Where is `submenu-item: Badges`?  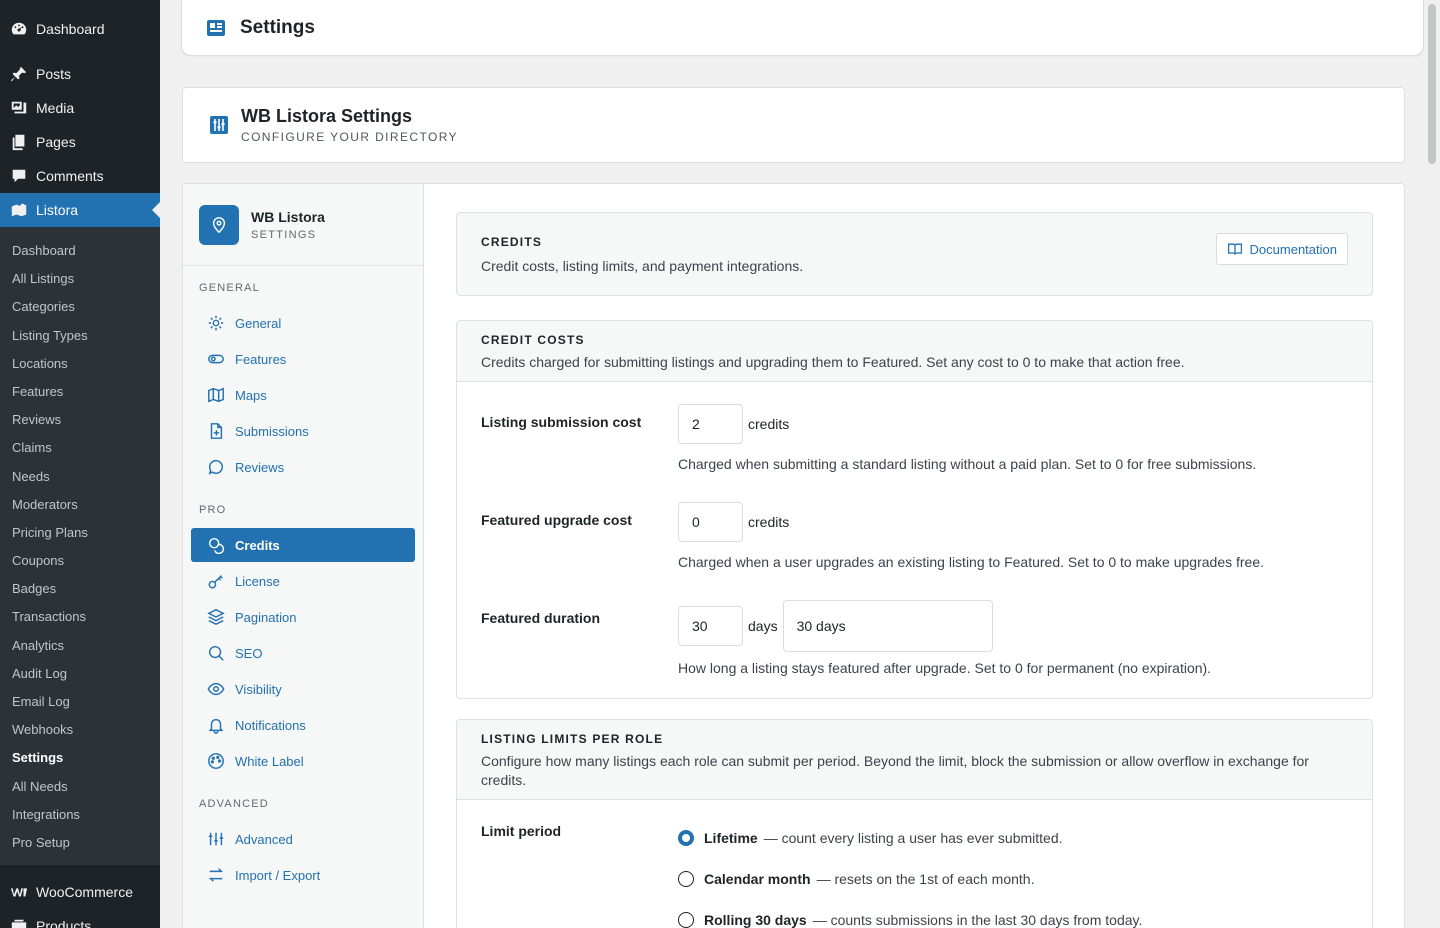
submenu-item: Badges is located at coordinates (80, 589).